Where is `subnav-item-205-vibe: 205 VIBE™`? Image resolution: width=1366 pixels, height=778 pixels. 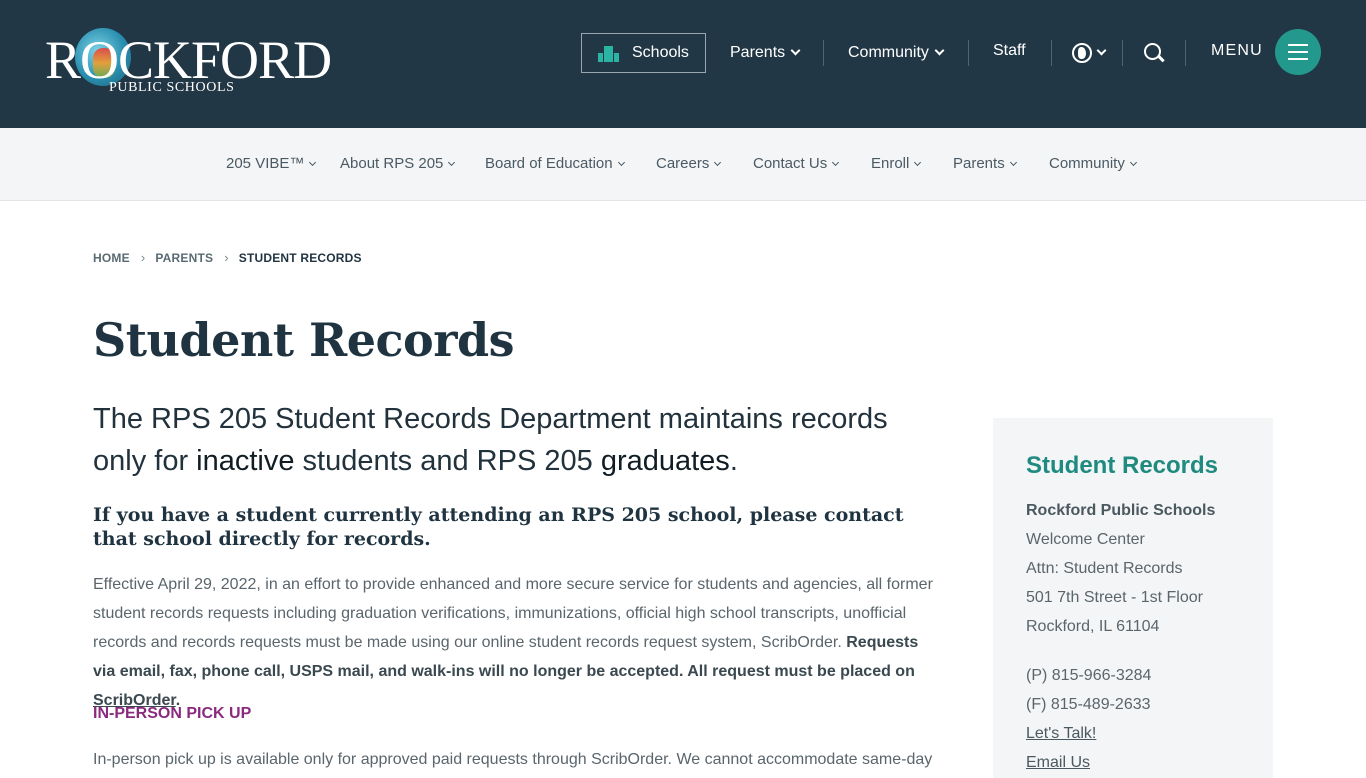
subnav-item-205-vibe: 205 VIBE™ is located at coordinates (271, 163).